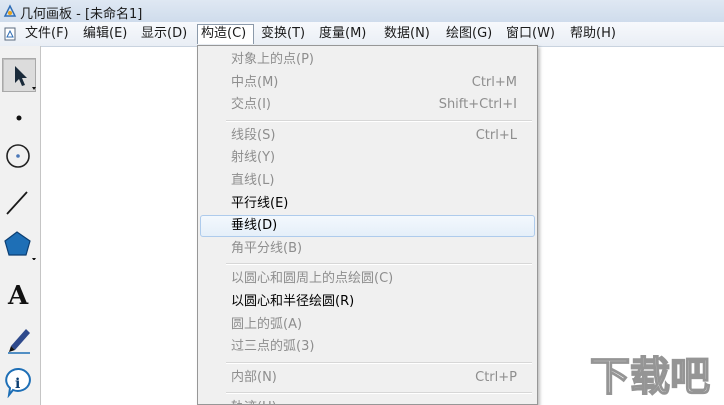 This screenshot has width=724, height=405. Describe the element at coordinates (254, 226) in the screenshot. I see `menu-item-label: 垂线(D)` at that location.